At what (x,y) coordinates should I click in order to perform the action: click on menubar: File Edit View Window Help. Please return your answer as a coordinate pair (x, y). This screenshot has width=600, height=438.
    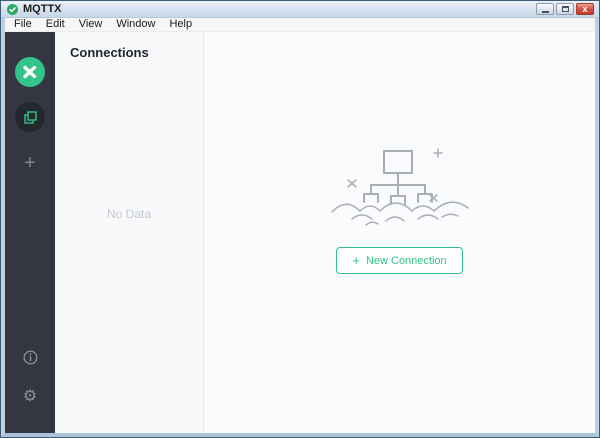
    Looking at the image, I should click on (300, 25).